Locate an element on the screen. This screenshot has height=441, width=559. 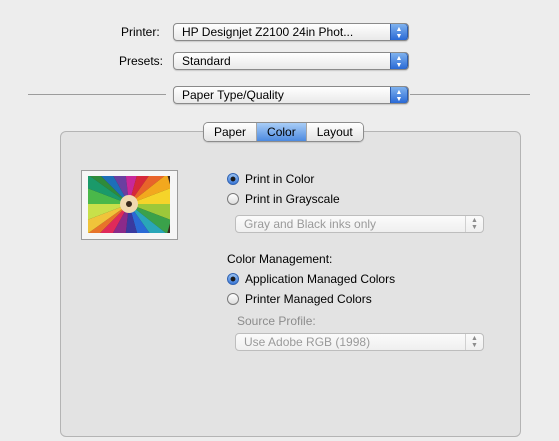
printer-label: Printer: is located at coordinates (140, 32).